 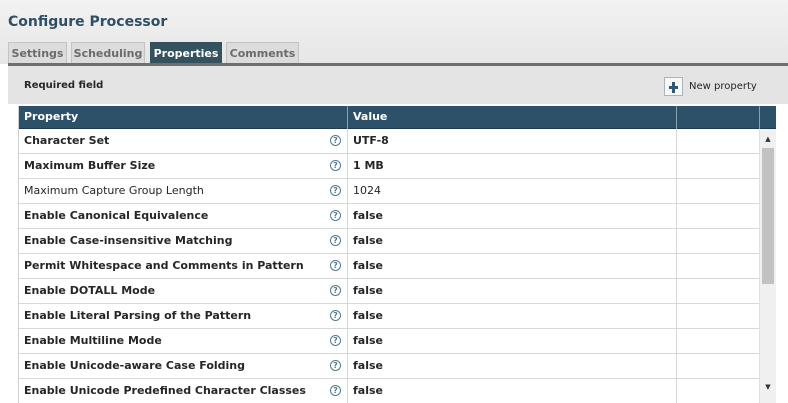 I want to click on new-property-button: New property, so click(x=710, y=86).